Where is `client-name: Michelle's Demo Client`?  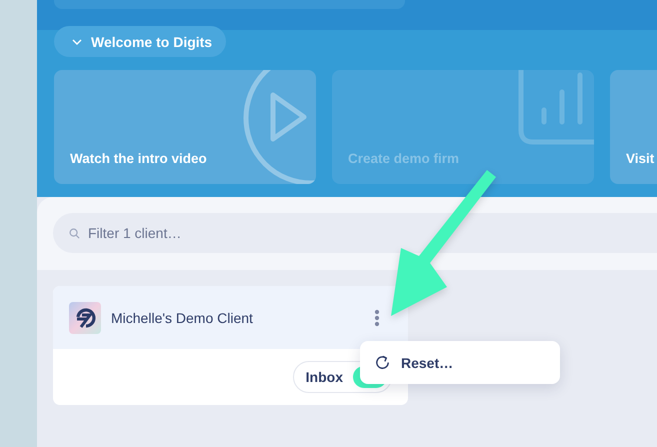 client-name: Michelle's Demo Client is located at coordinates (182, 318).